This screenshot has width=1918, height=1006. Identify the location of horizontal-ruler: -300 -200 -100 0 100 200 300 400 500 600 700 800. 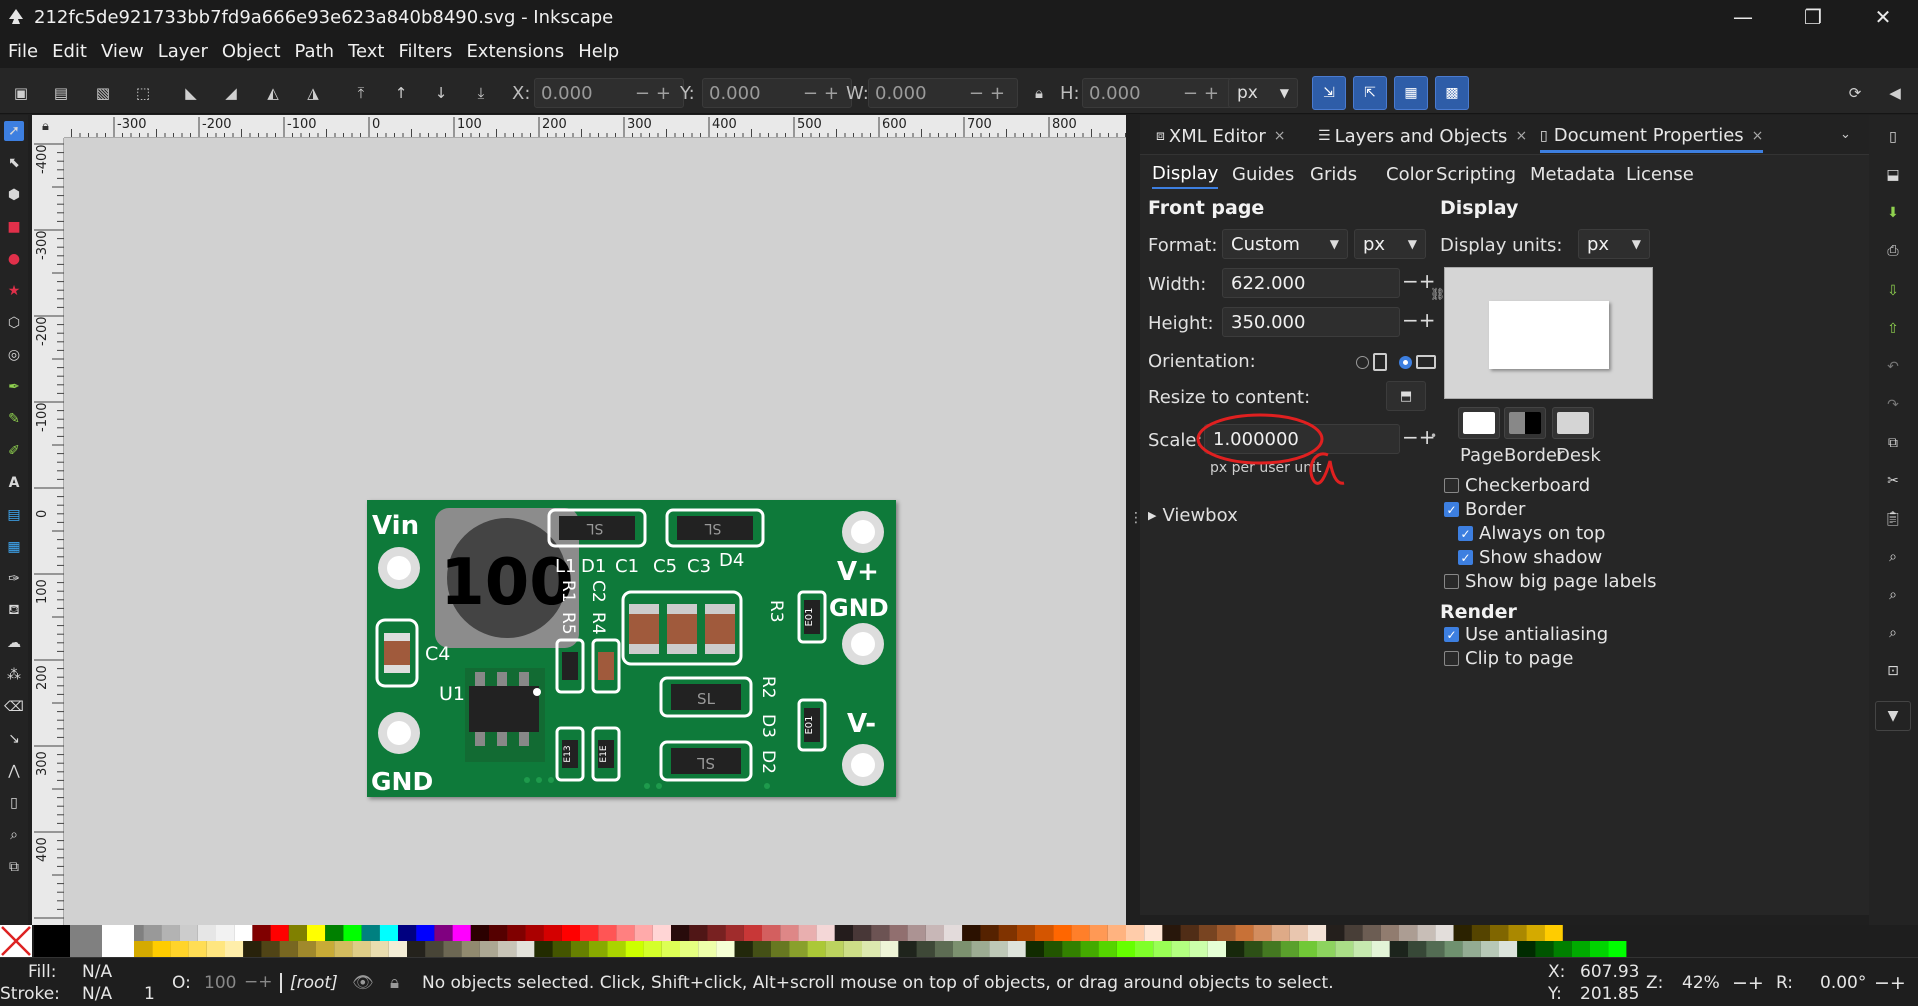
(595, 126).